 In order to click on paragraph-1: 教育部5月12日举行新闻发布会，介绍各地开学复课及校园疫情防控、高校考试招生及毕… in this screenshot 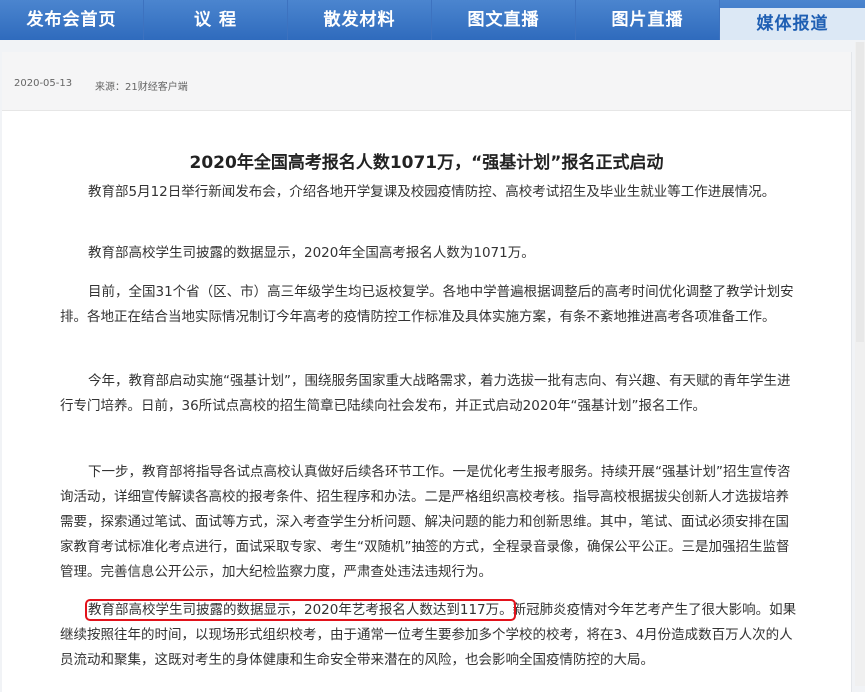, I will do `click(432, 192)`.